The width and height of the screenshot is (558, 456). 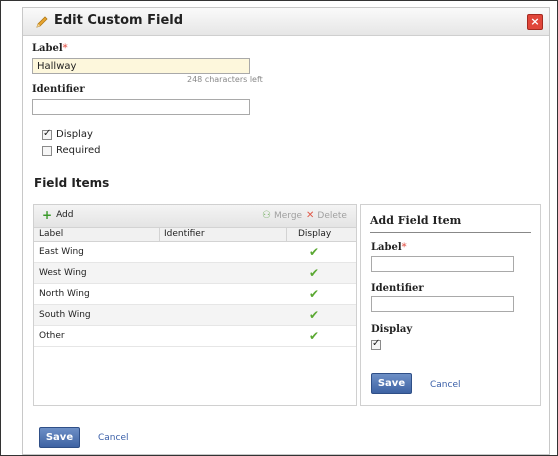 What do you see at coordinates (442, 304) in the screenshot?
I see `item-identifier-input` at bounding box center [442, 304].